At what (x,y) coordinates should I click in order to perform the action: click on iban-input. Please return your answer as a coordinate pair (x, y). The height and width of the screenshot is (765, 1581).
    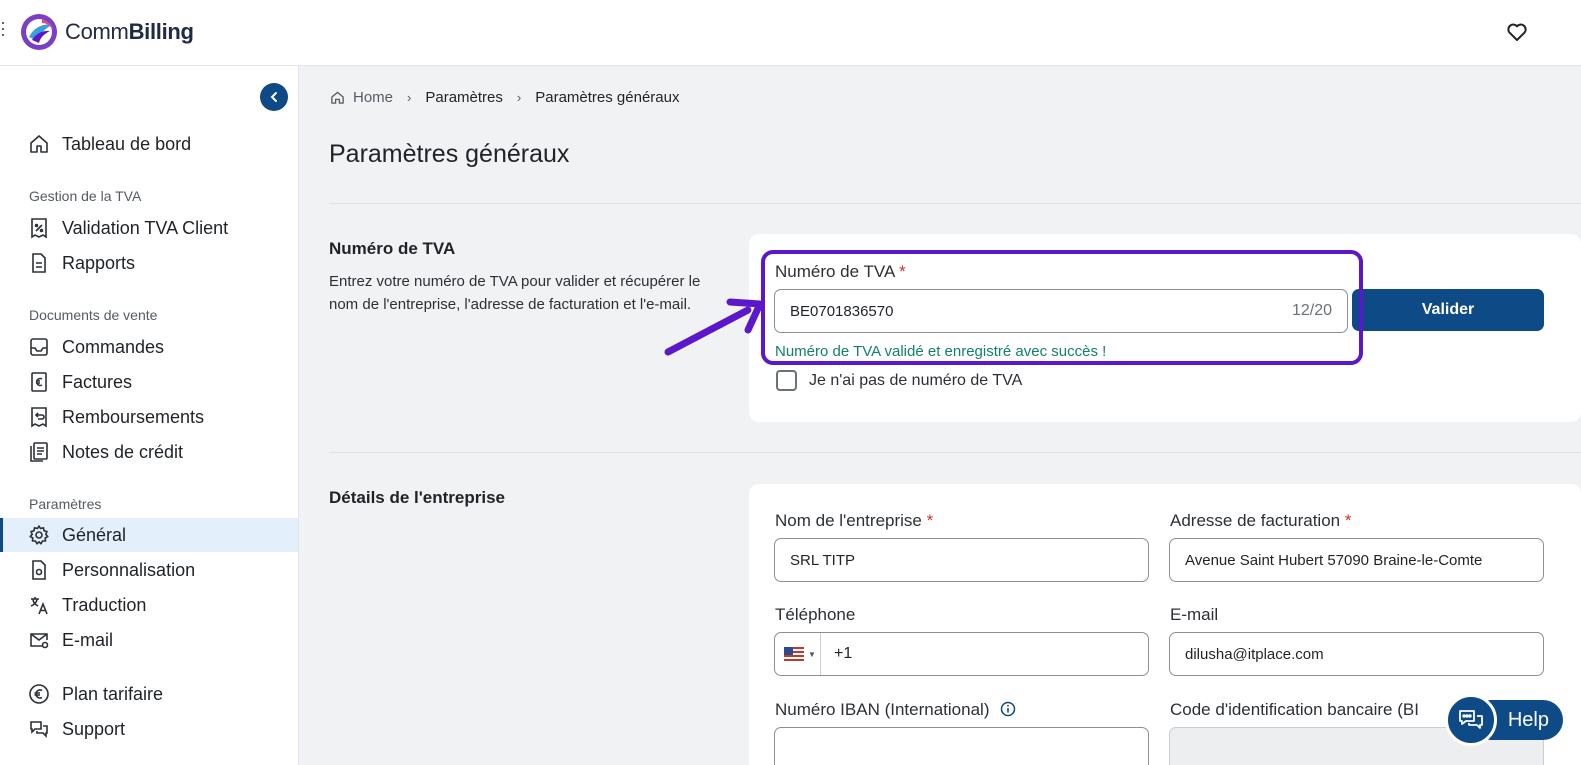
    Looking at the image, I should click on (961, 746).